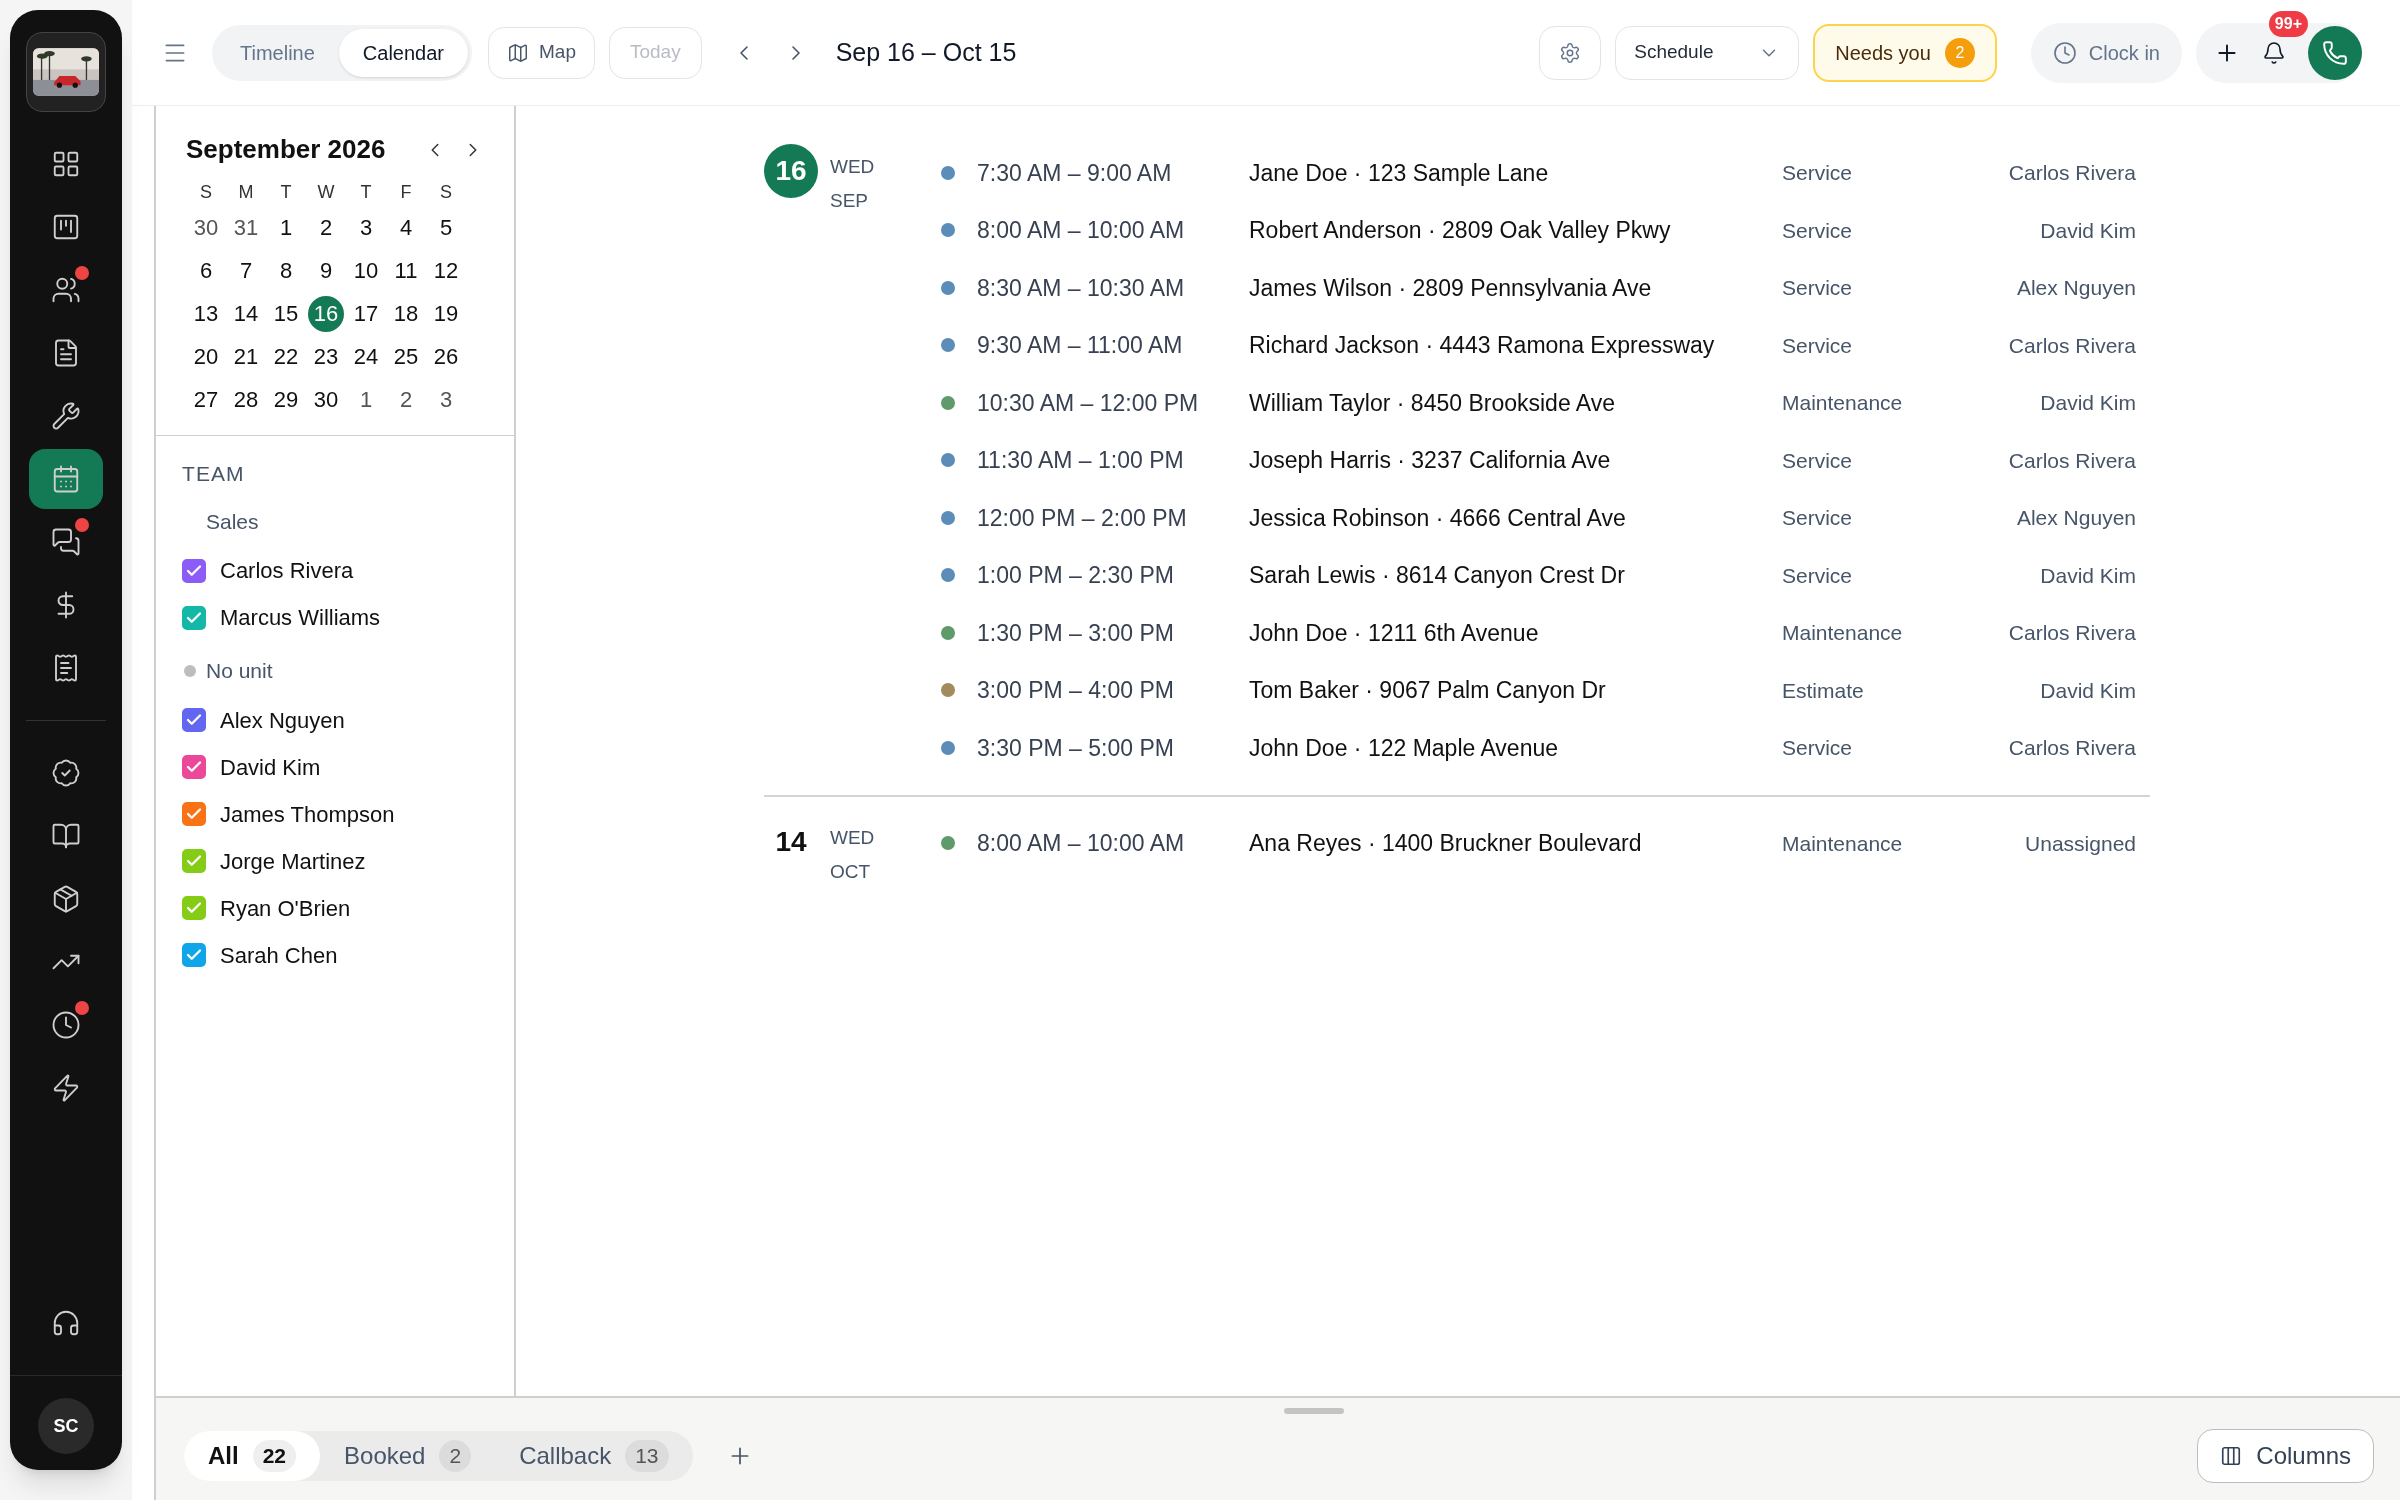 This screenshot has width=2400, height=1500. I want to click on people-icon, so click(66, 290).